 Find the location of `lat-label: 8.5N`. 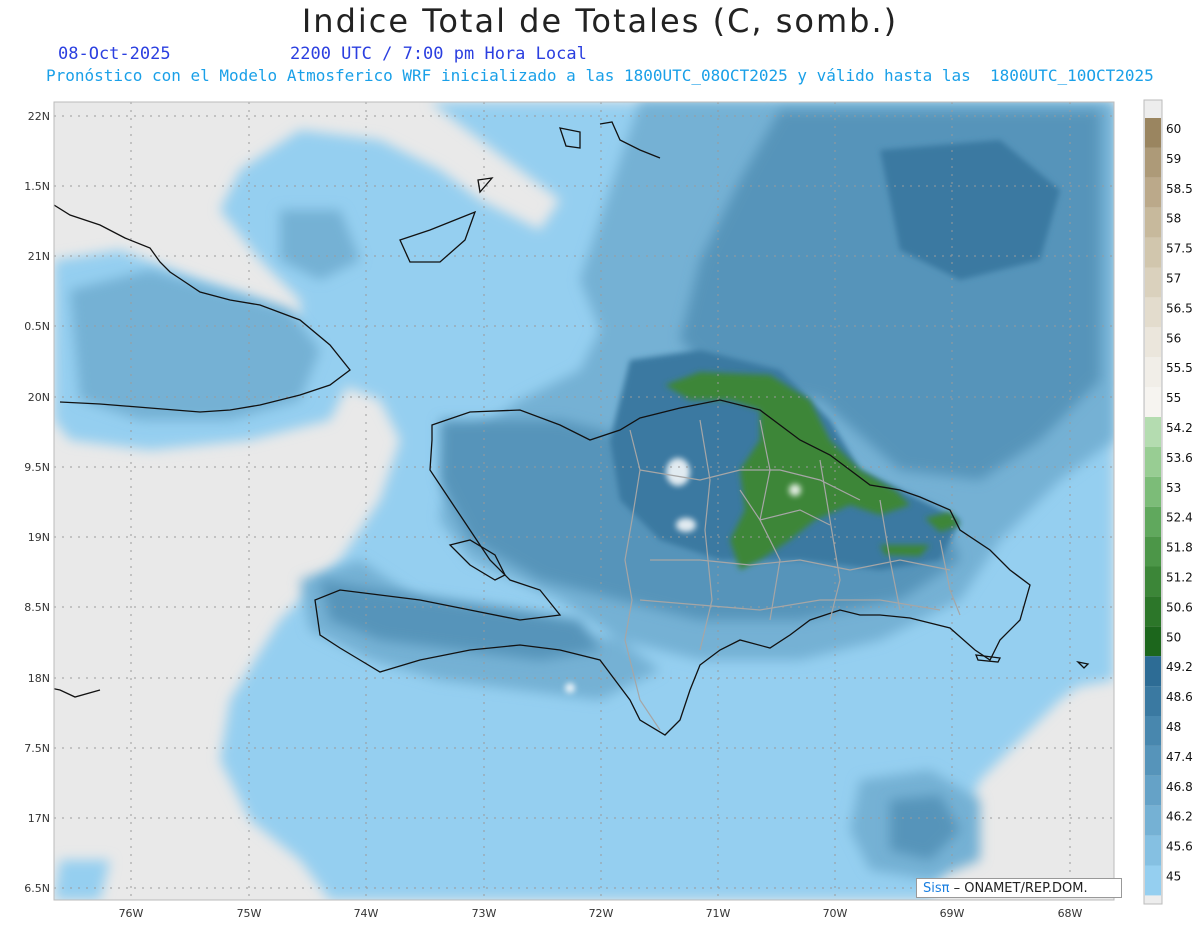

lat-label: 8.5N is located at coordinates (37, 607).